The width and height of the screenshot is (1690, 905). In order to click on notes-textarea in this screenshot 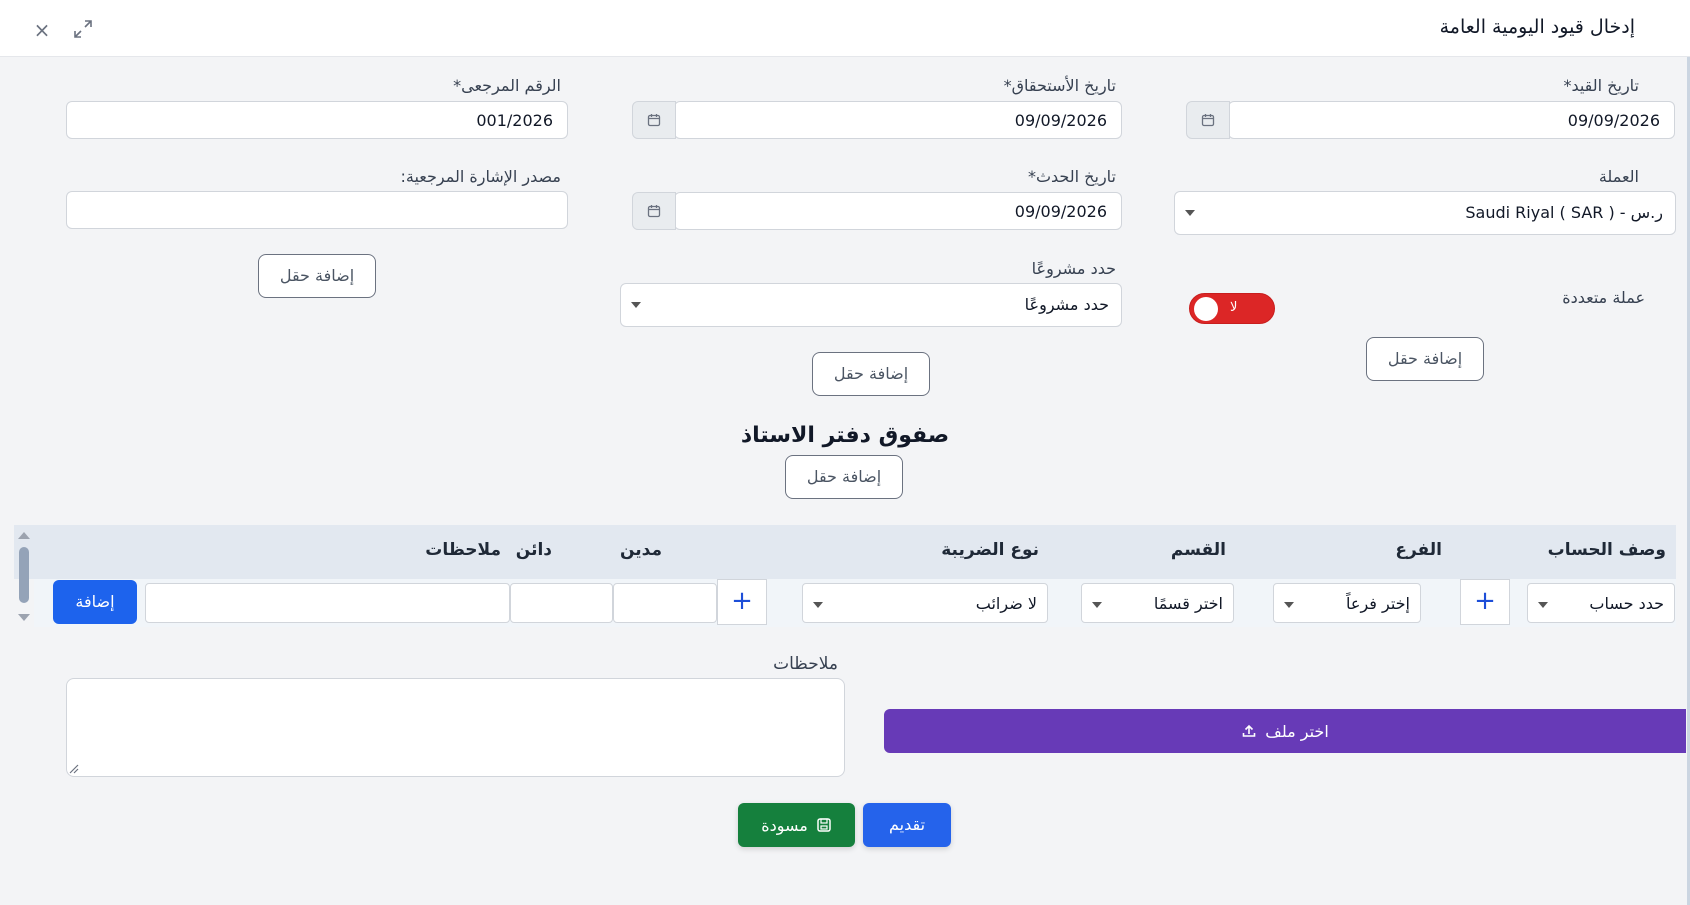, I will do `click(455, 727)`.